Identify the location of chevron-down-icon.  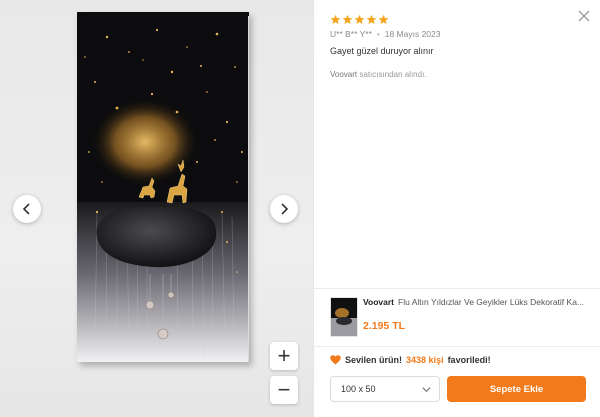
(426, 390).